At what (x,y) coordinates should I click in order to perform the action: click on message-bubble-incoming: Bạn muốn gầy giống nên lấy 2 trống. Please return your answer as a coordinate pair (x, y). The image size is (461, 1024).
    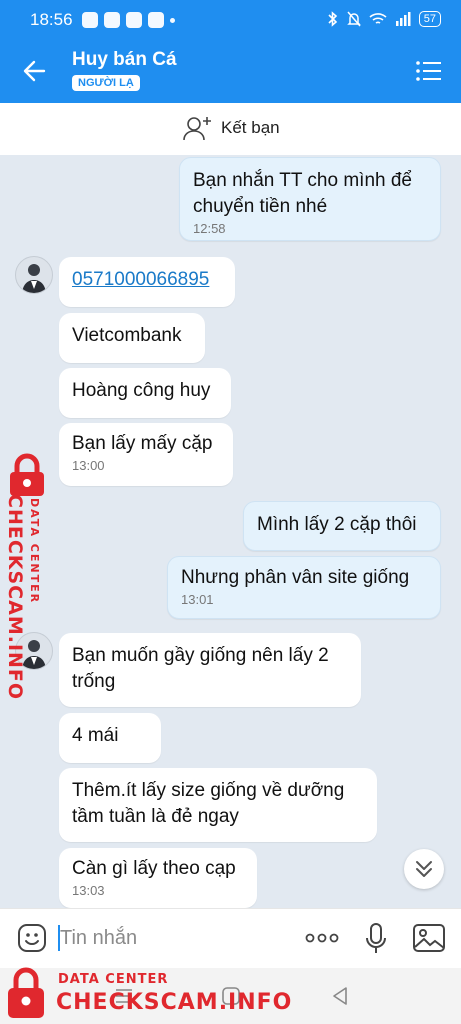
    Looking at the image, I should click on (210, 670).